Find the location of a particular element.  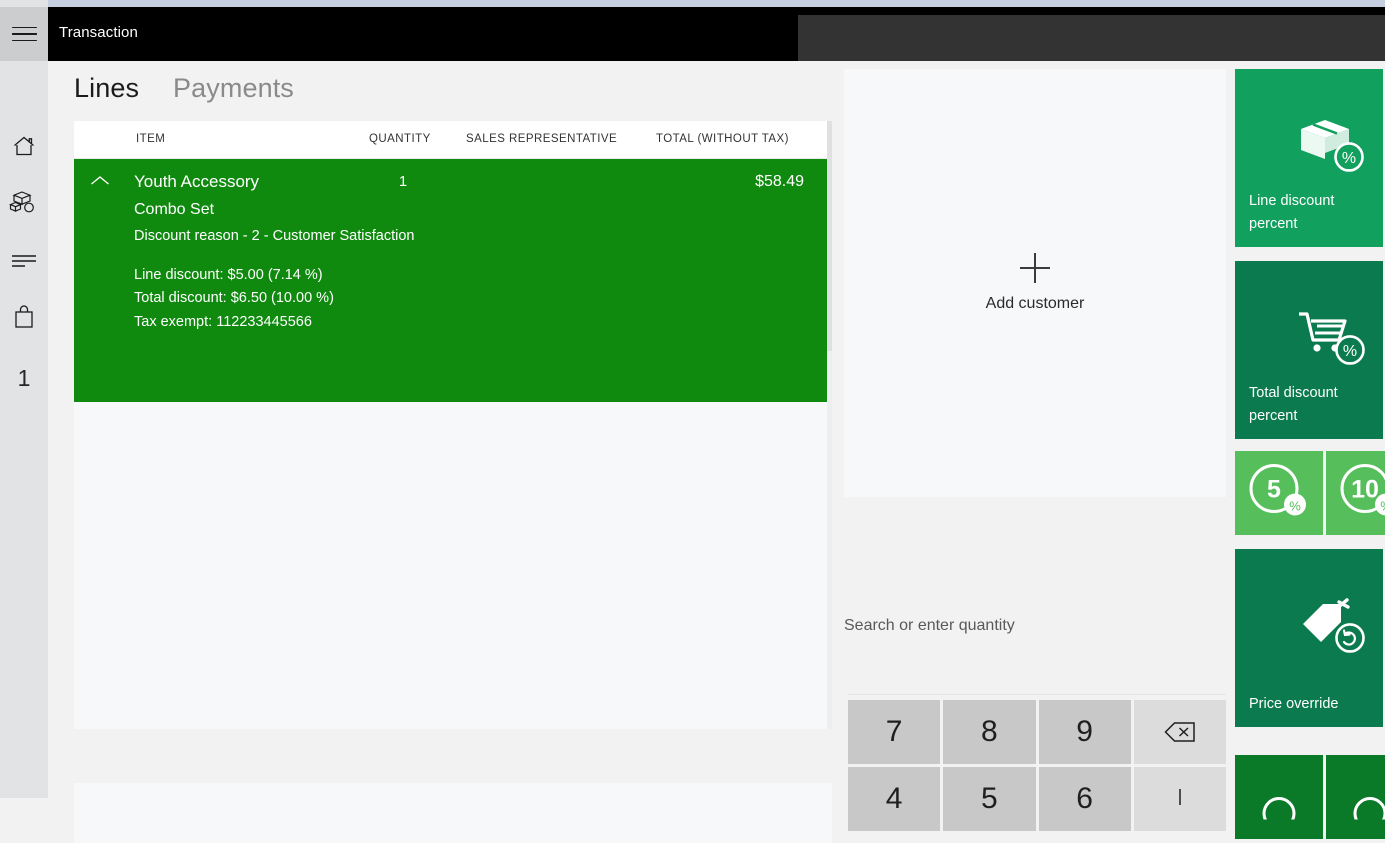

sidebar-item-home is located at coordinates (24, 148).